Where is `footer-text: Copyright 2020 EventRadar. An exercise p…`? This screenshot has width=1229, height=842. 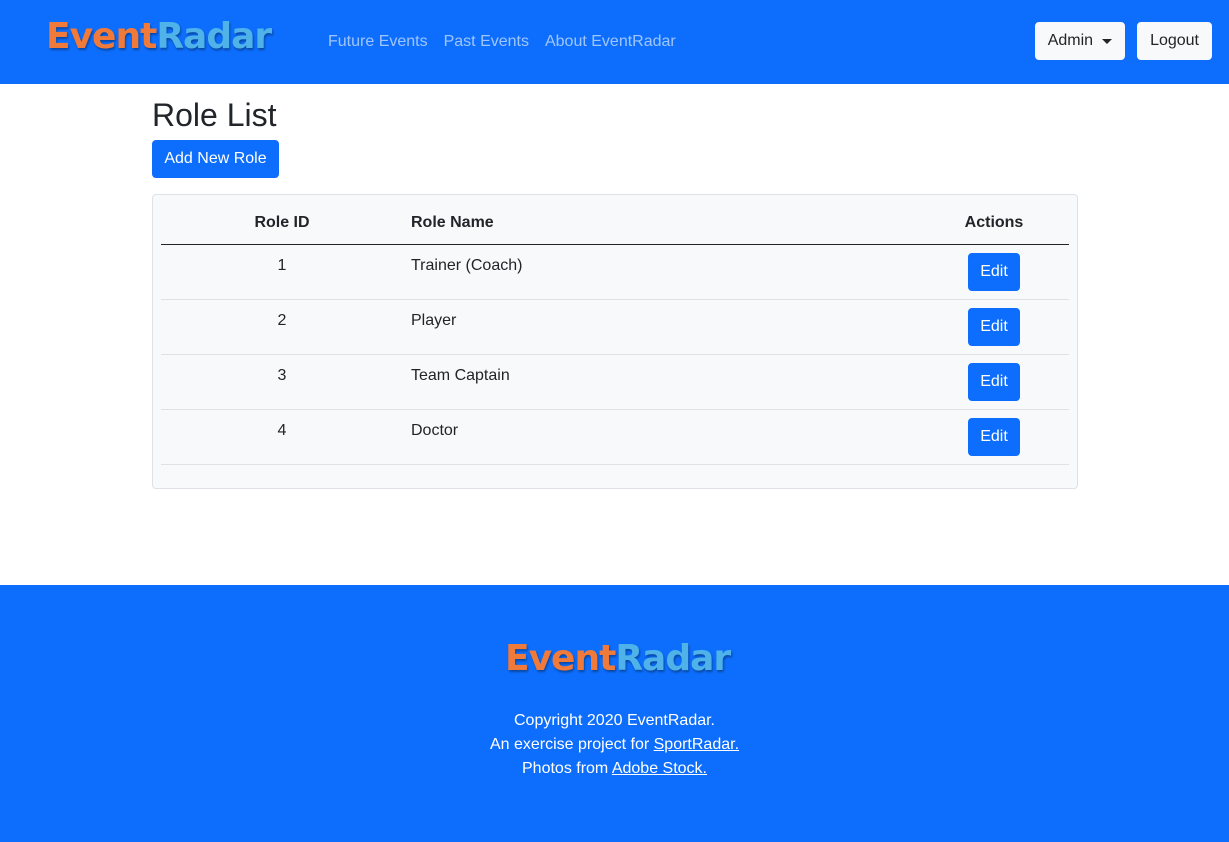
footer-text: Copyright 2020 EventRadar. An exercise p… is located at coordinates (614, 745).